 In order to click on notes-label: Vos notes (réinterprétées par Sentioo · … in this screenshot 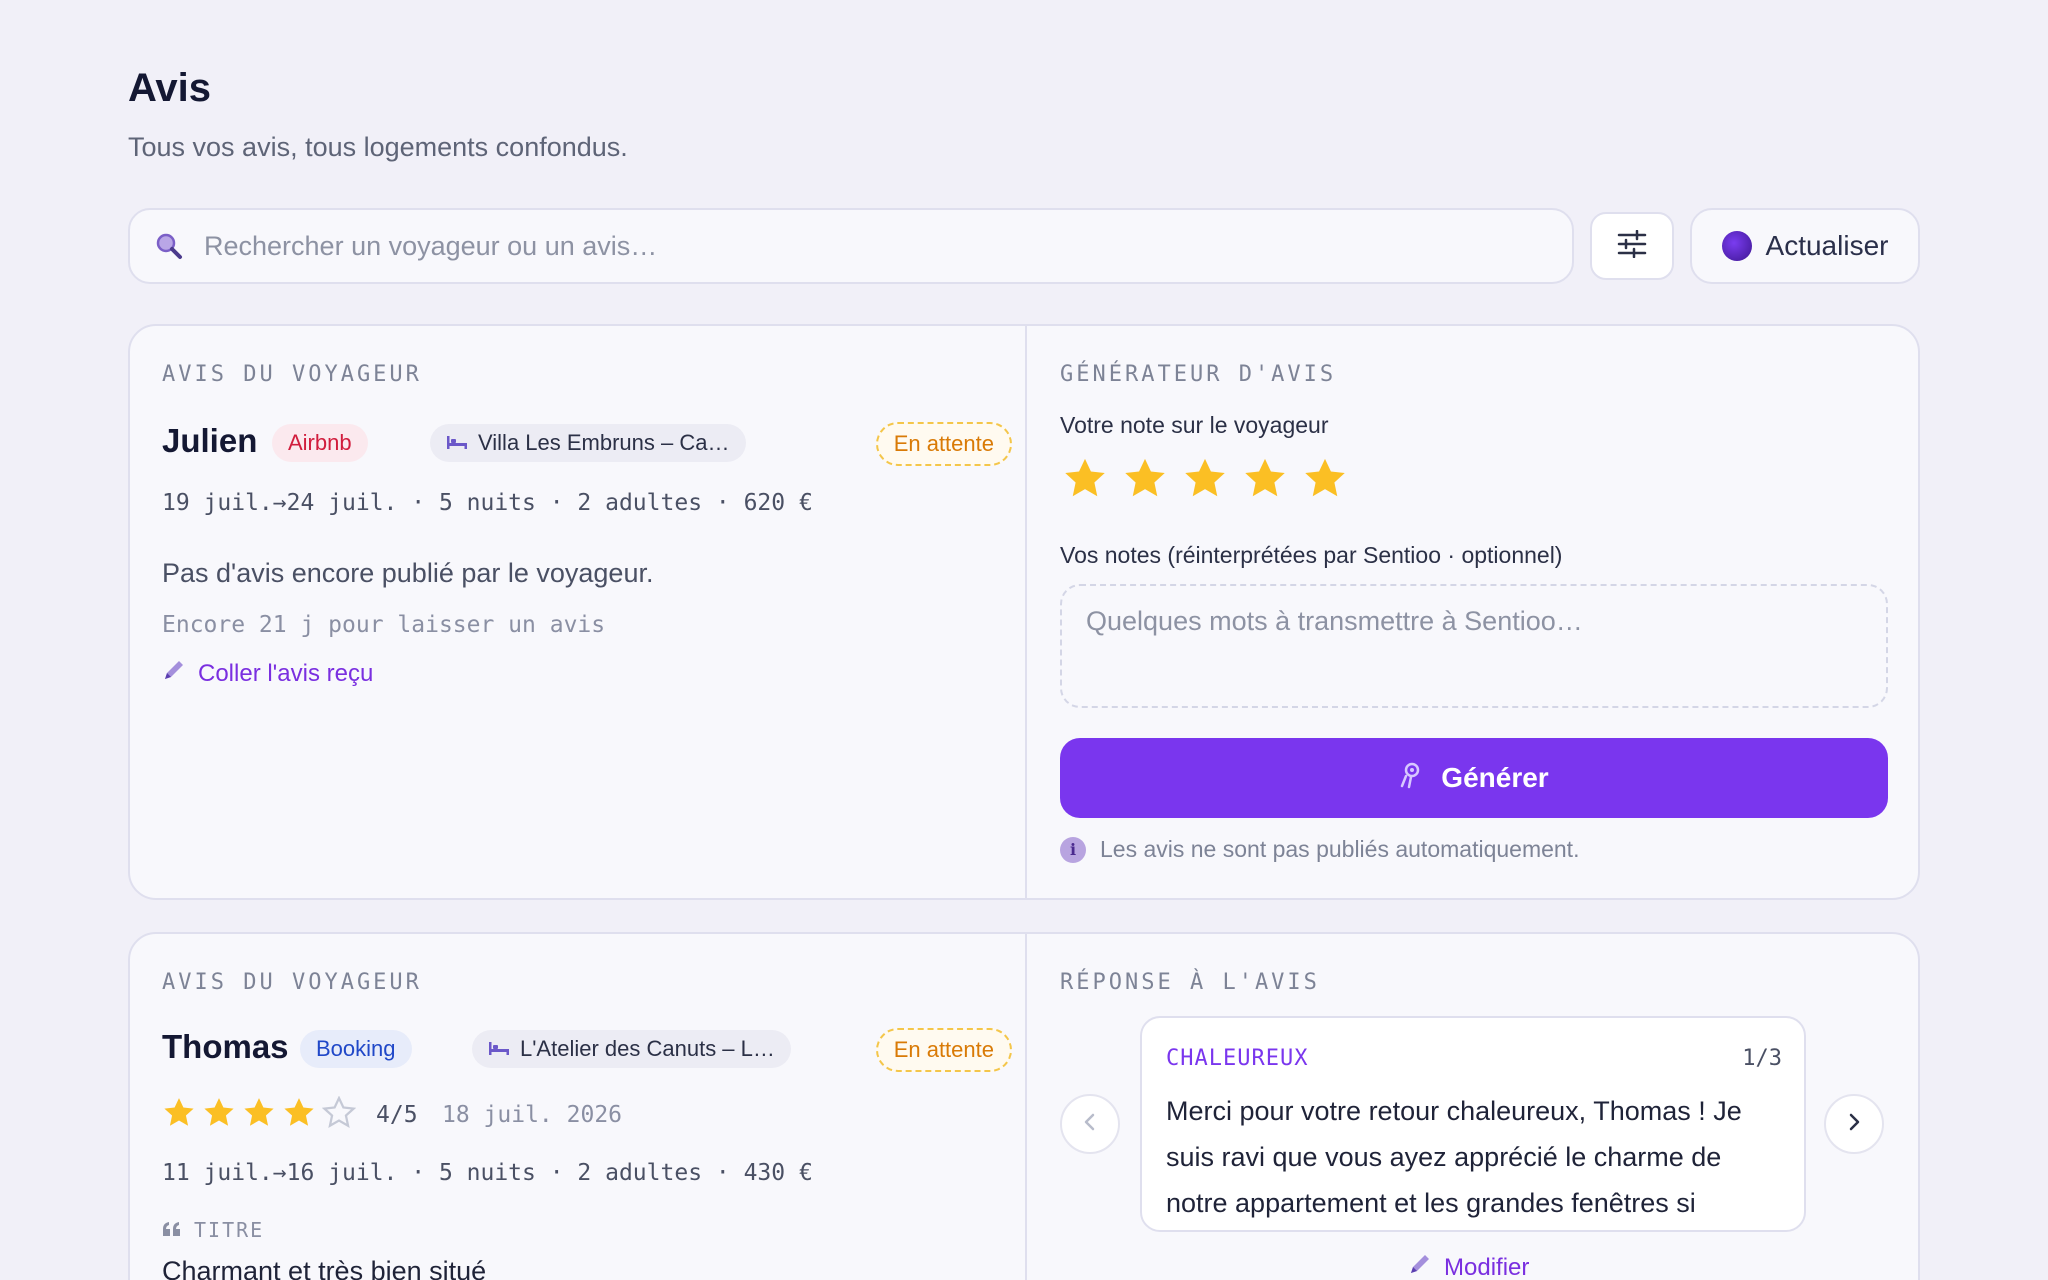, I will do `click(1311, 555)`.